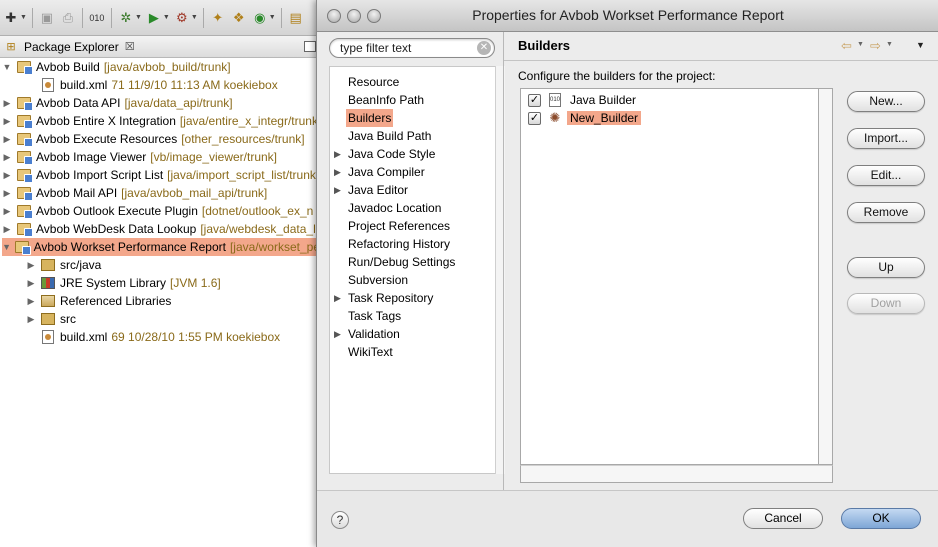 Image resolution: width=938 pixels, height=547 pixels. Describe the element at coordinates (846, 46) in the screenshot. I see `back-arrow-icon: ⇦` at that location.